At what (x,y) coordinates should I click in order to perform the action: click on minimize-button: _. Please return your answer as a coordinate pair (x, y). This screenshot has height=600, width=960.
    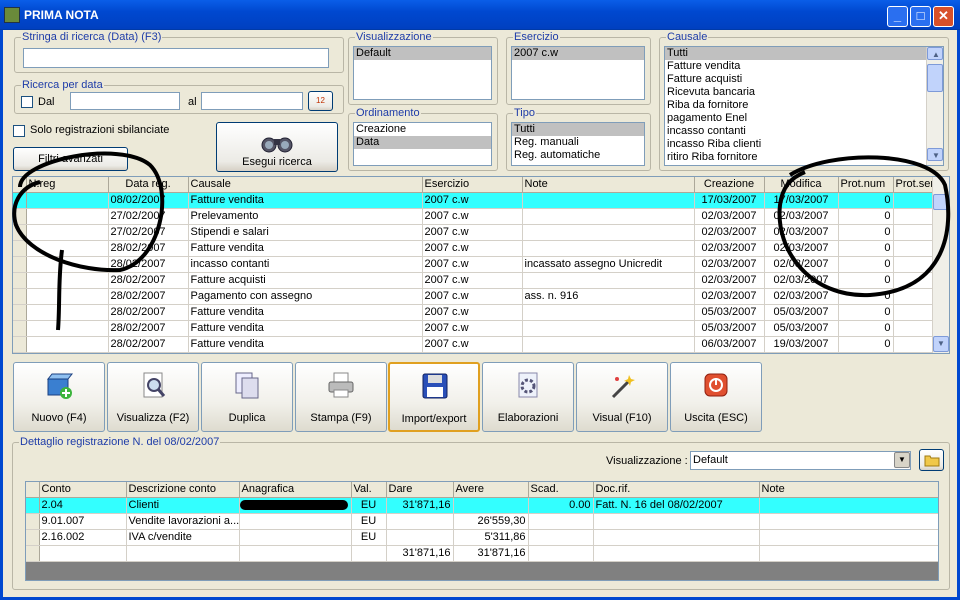
    Looking at the image, I should click on (897, 16).